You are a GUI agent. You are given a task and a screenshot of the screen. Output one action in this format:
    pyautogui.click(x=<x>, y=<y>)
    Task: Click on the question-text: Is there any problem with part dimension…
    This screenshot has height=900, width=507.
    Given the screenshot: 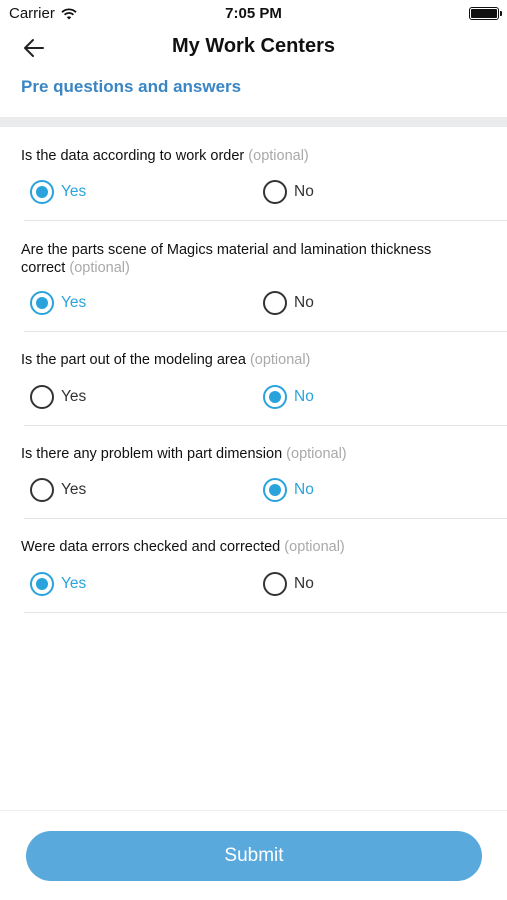 What is the action you would take?
    pyautogui.click(x=239, y=454)
    